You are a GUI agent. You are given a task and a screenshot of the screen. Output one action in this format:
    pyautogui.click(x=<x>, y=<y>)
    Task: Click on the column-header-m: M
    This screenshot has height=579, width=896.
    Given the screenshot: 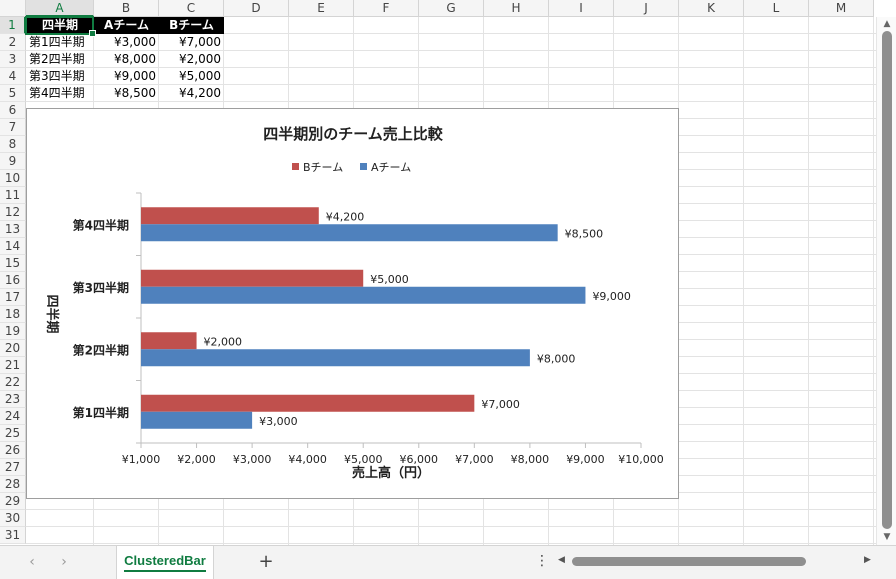 What is the action you would take?
    pyautogui.click(x=841, y=8)
    